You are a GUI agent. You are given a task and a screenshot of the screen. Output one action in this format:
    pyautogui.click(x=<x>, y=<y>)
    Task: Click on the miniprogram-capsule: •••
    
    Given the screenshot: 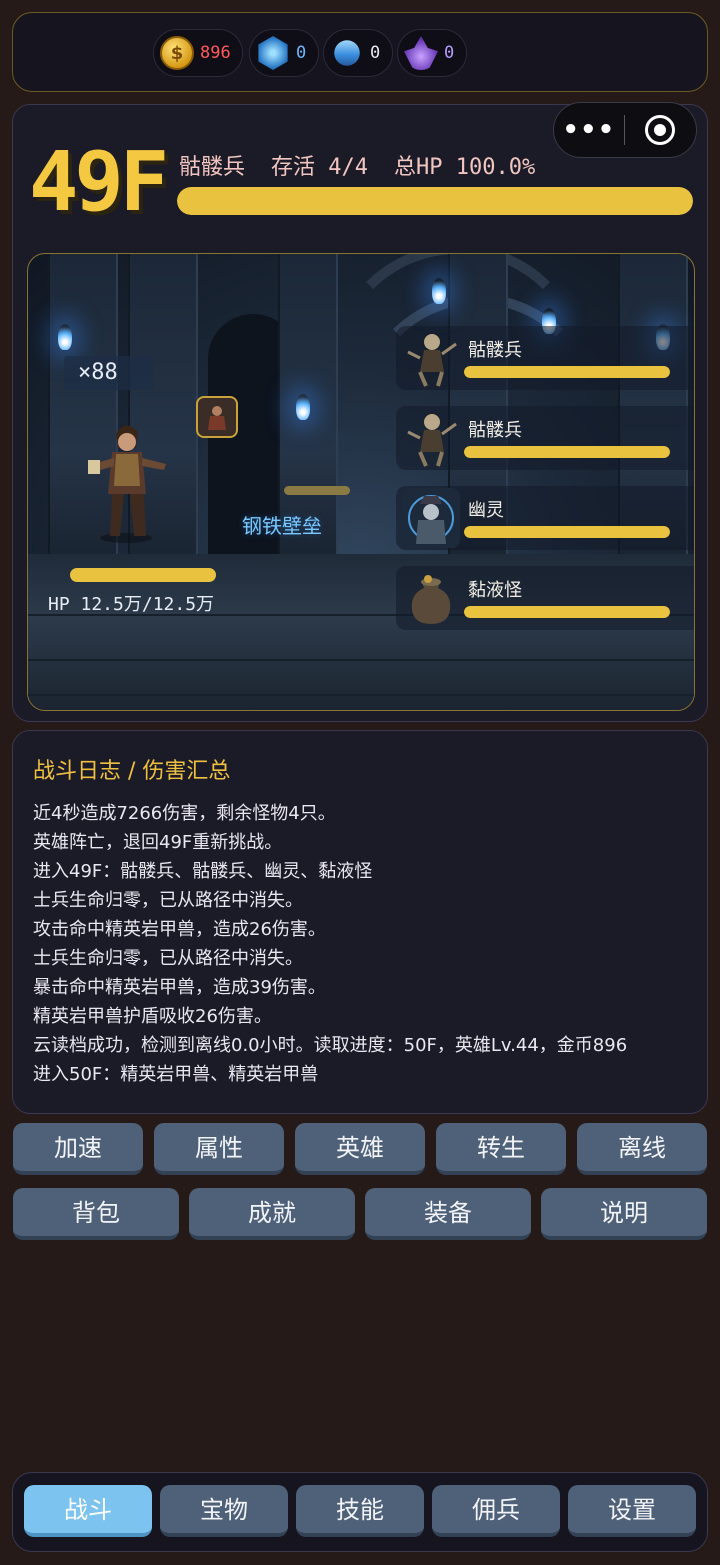 What is the action you would take?
    pyautogui.click(x=625, y=130)
    